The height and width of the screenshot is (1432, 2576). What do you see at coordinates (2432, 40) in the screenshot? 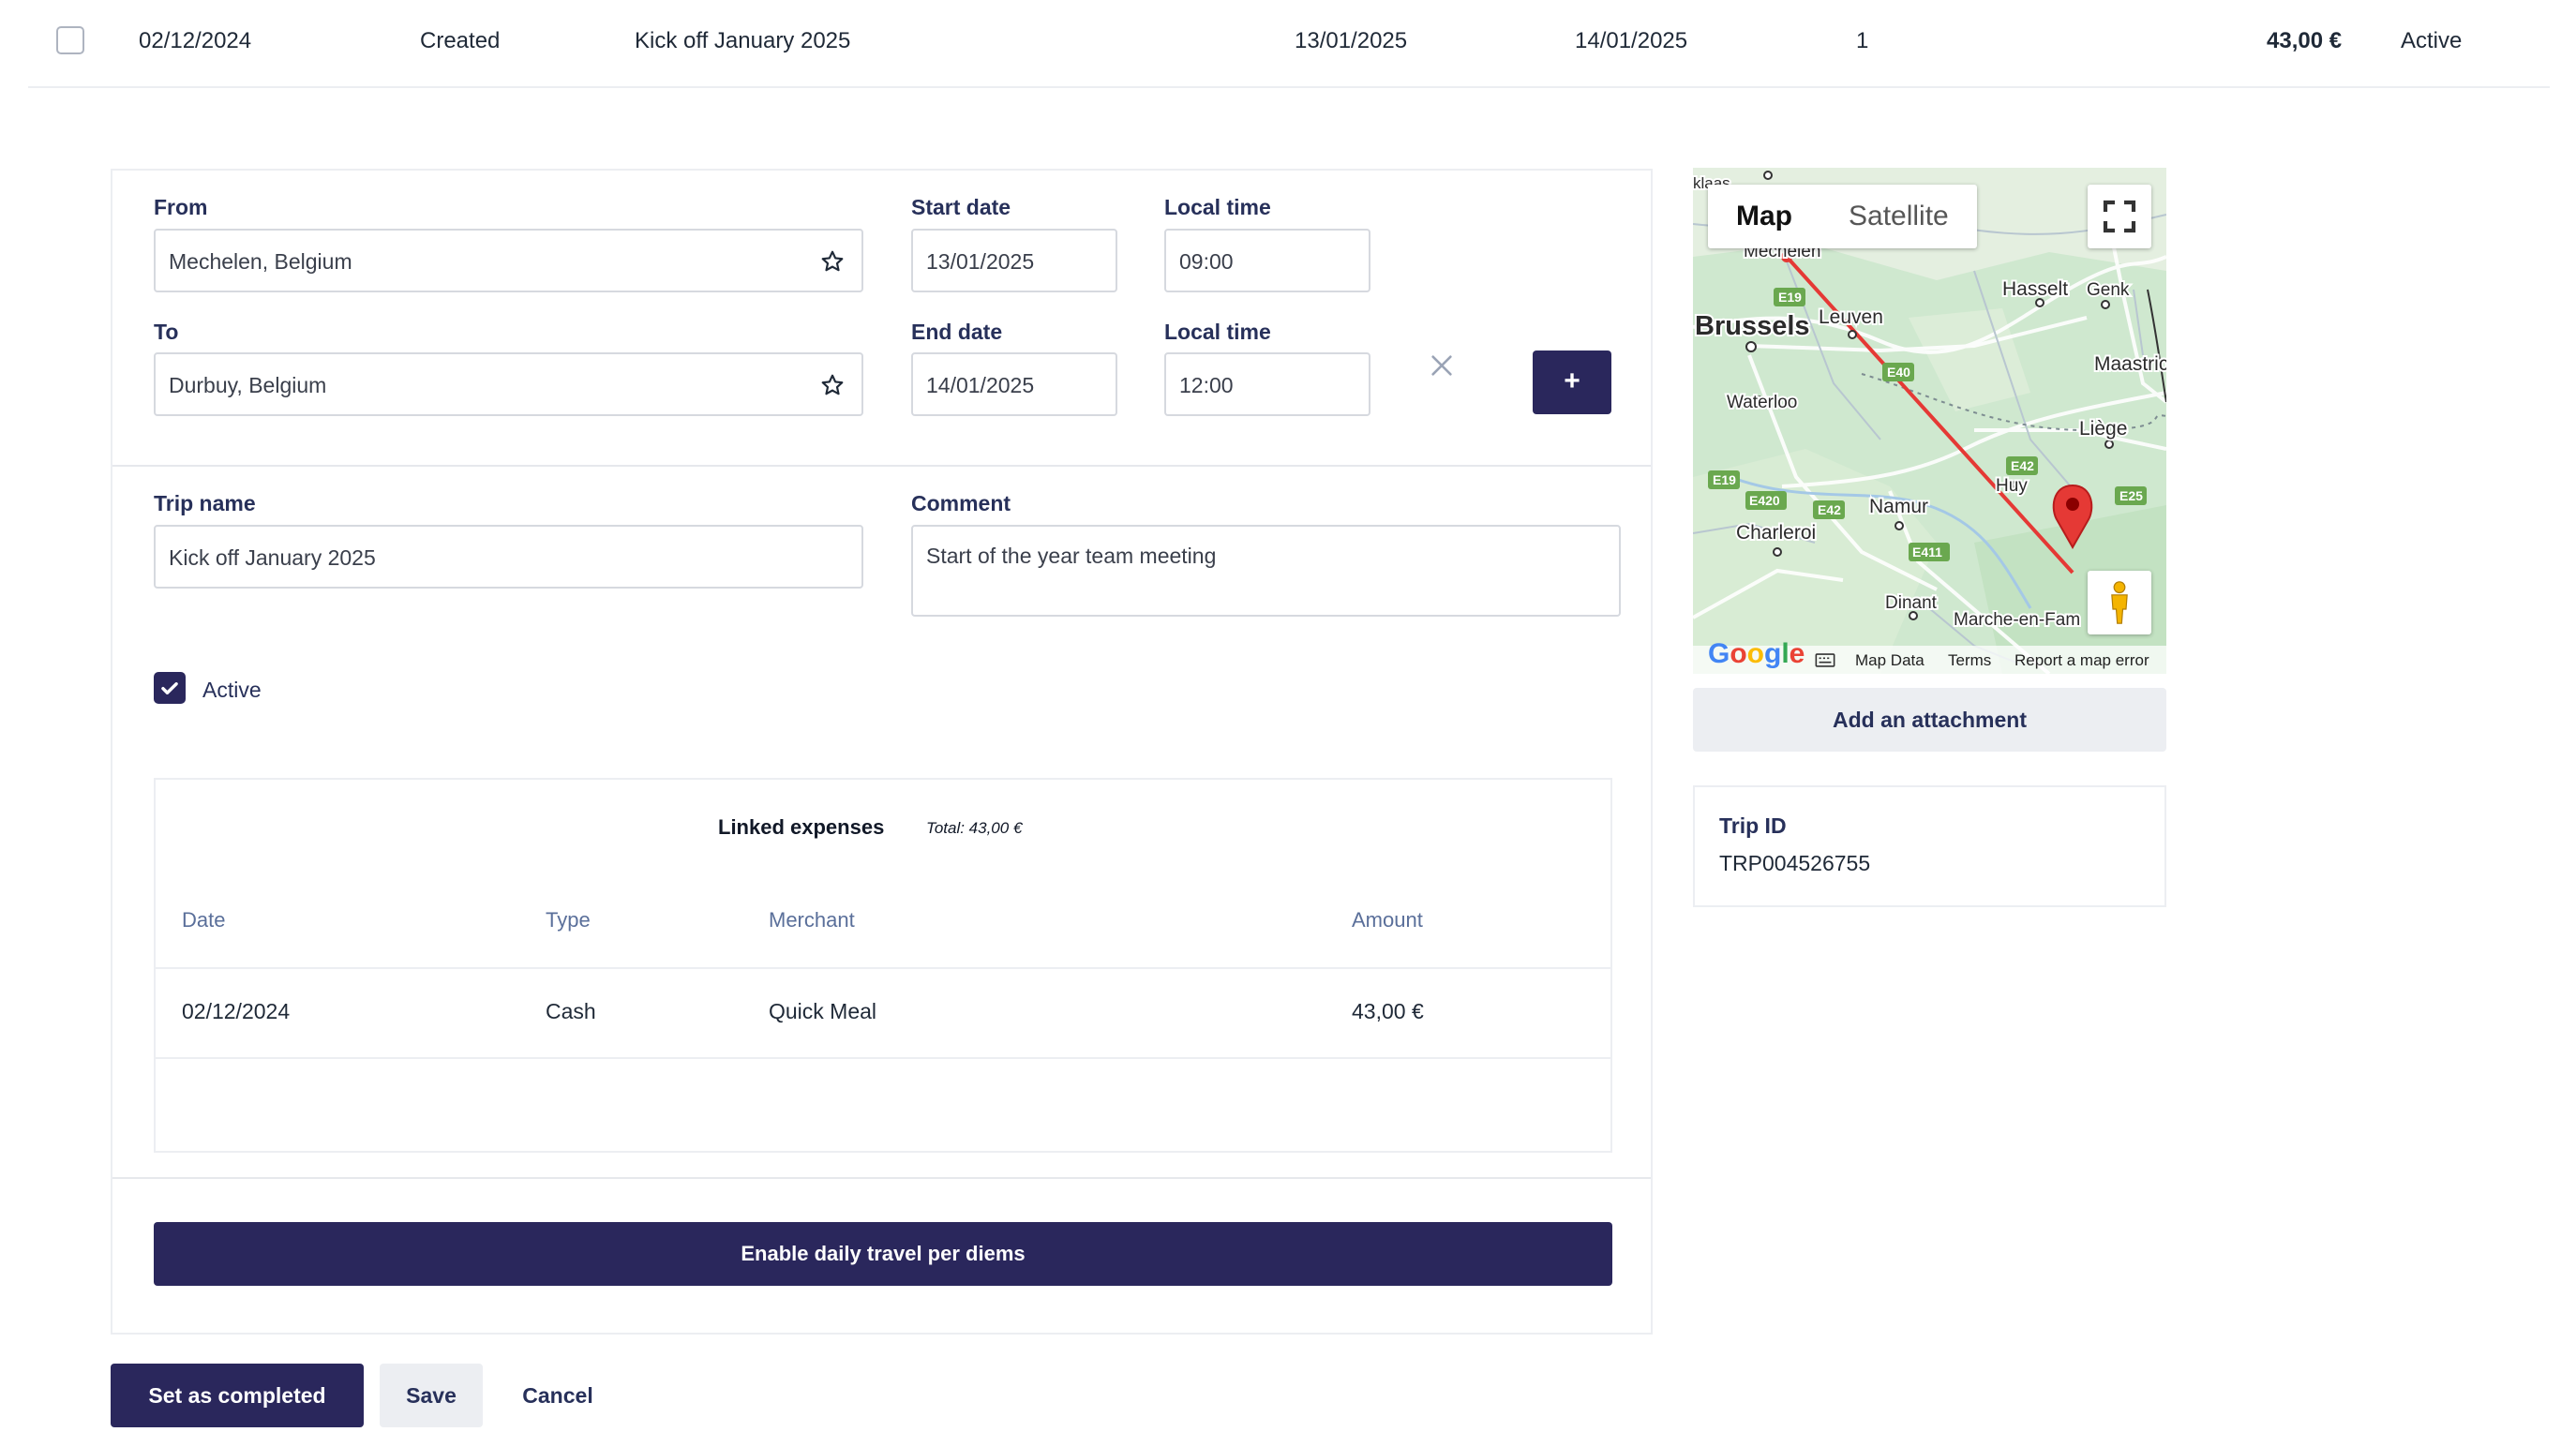
I see `row-state: Active` at bounding box center [2432, 40].